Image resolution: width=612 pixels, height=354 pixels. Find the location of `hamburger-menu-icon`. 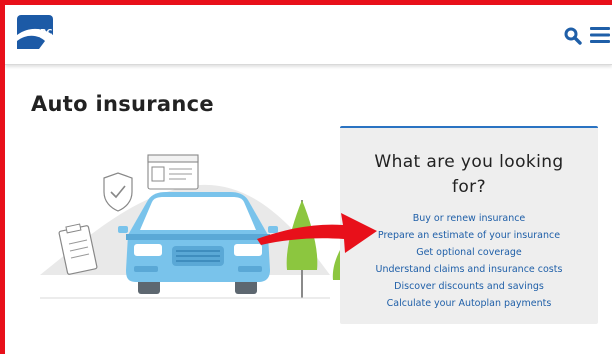

hamburger-menu-icon is located at coordinates (600, 35).